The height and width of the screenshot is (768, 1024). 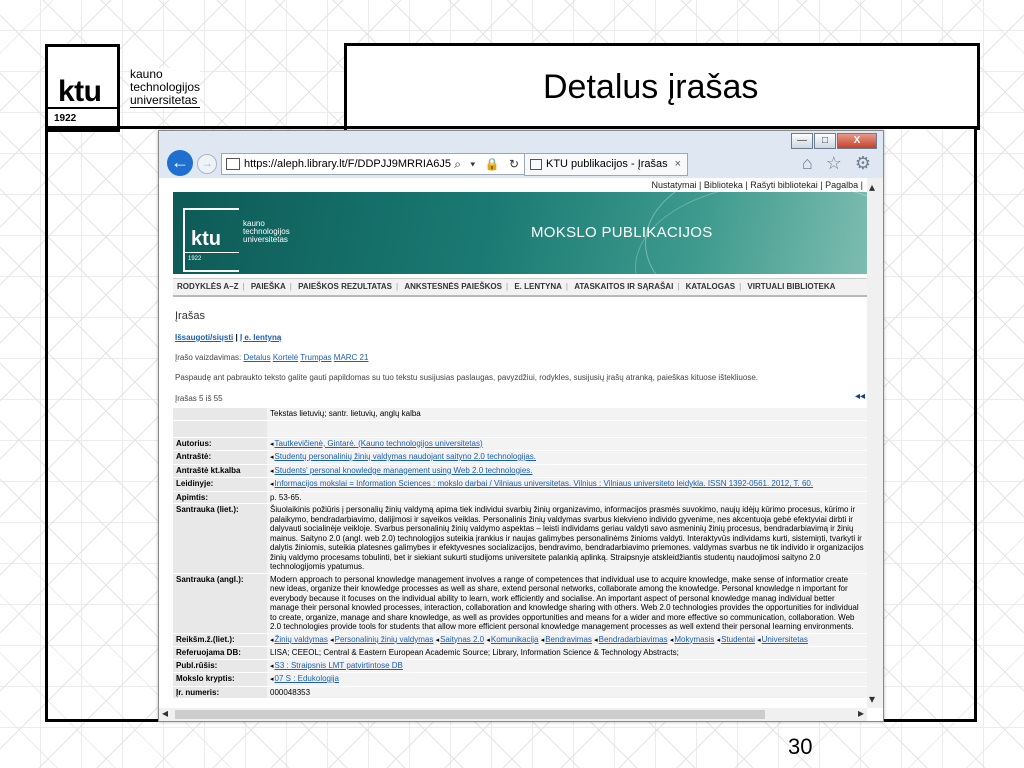 What do you see at coordinates (260, 337) in the screenshot?
I see `to-eshelf-link: Į e. lentyną` at bounding box center [260, 337].